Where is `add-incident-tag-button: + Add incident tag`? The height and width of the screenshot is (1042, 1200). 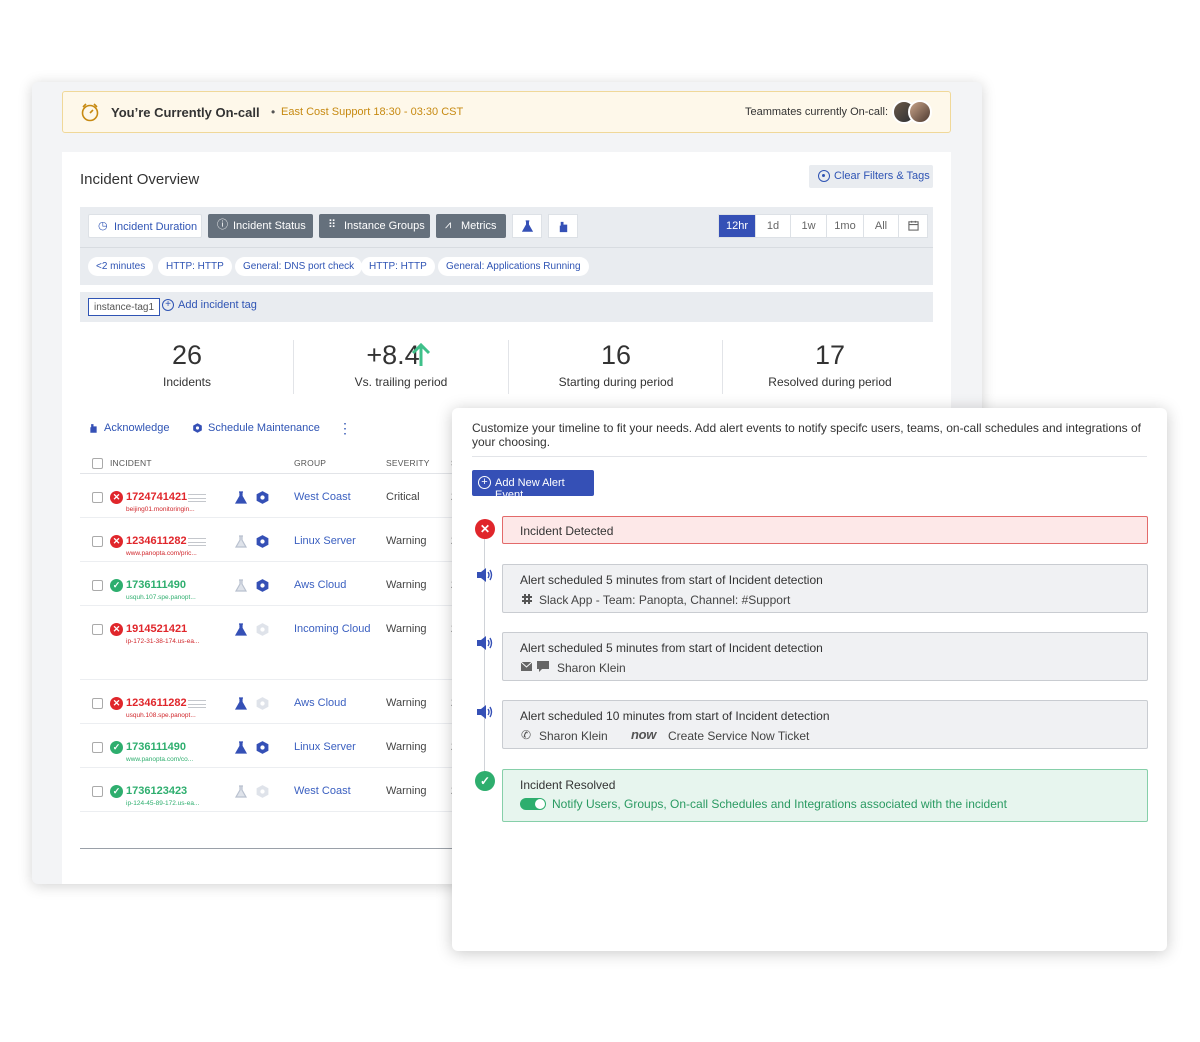 add-incident-tag-button: + Add incident tag is located at coordinates (209, 305).